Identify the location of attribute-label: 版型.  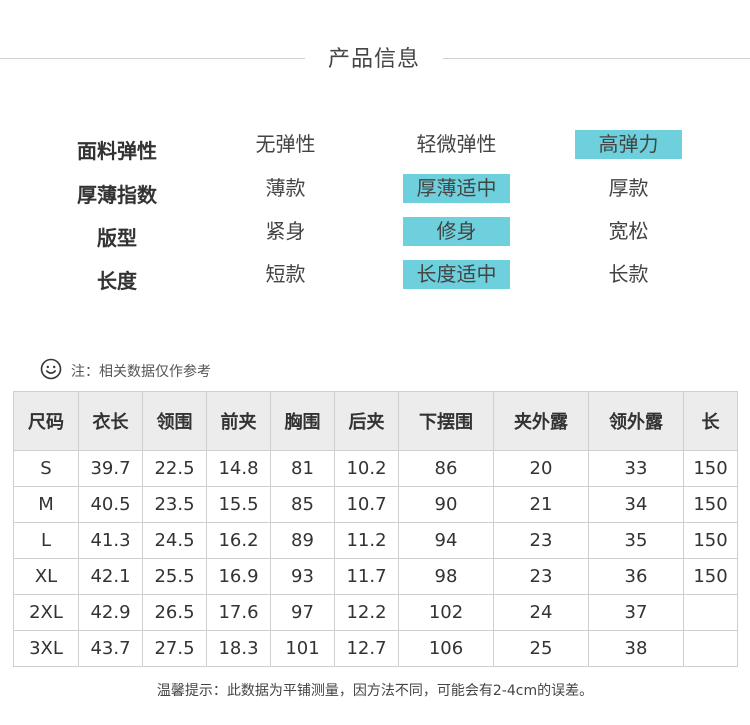
(117, 238).